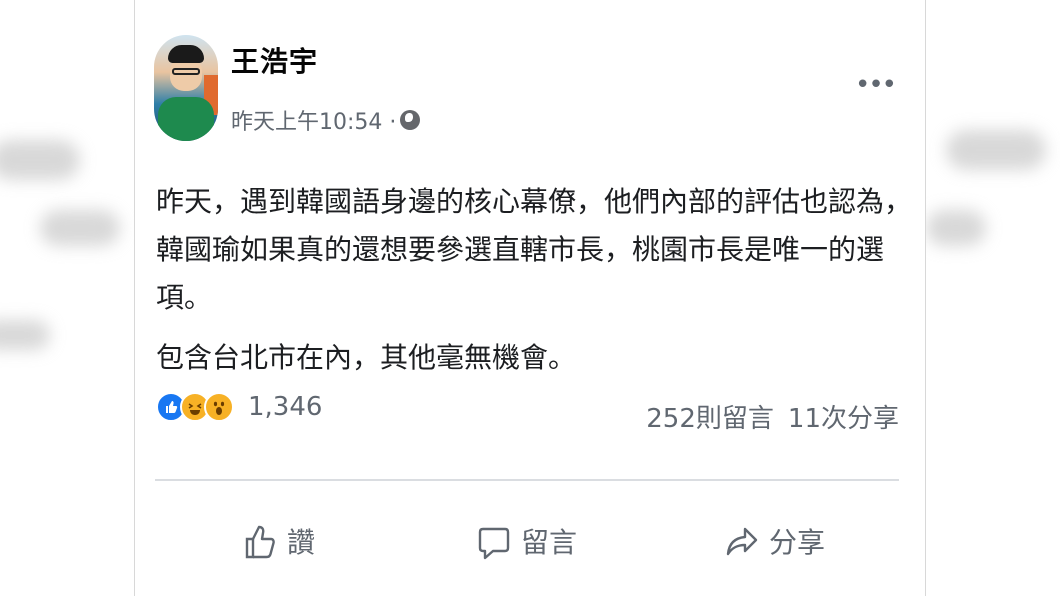 The width and height of the screenshot is (1060, 596). I want to click on more-options-icon: •••, so click(876, 85).